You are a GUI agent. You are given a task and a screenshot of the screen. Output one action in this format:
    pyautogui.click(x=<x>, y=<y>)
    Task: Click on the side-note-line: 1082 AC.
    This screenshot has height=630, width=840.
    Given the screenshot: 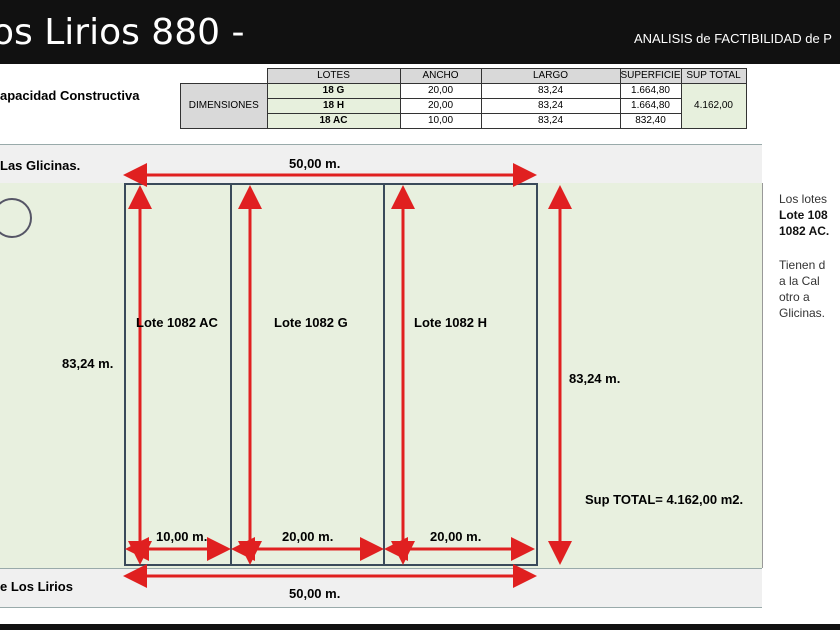 What is the action you would take?
    pyautogui.click(x=804, y=231)
    